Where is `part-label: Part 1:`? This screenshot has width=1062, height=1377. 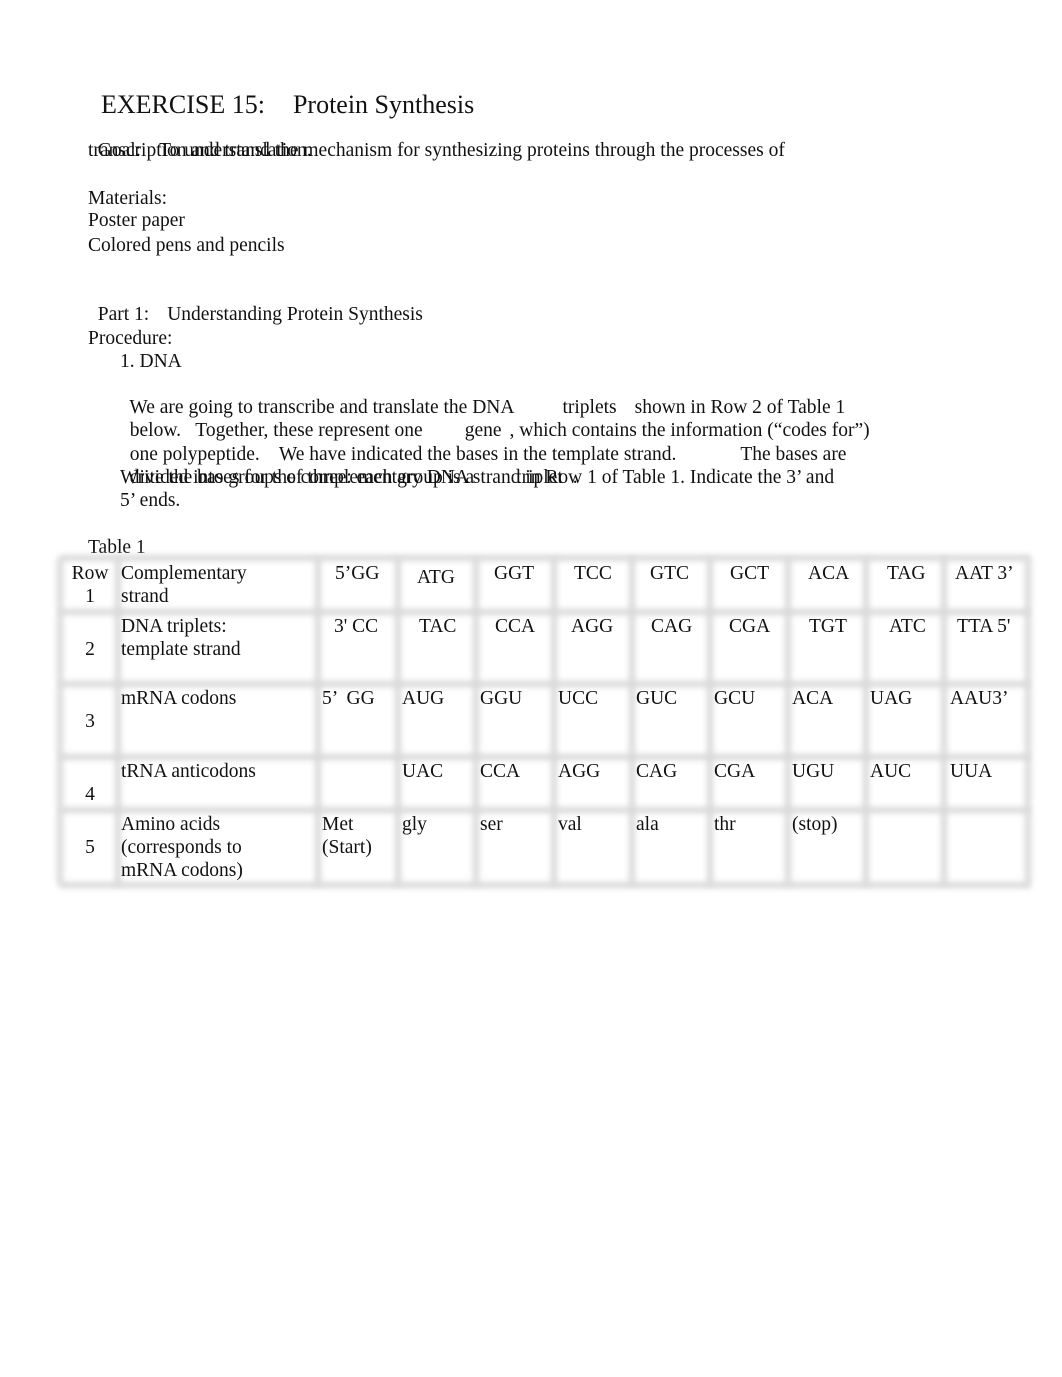
part-label: Part 1: is located at coordinates (123, 314).